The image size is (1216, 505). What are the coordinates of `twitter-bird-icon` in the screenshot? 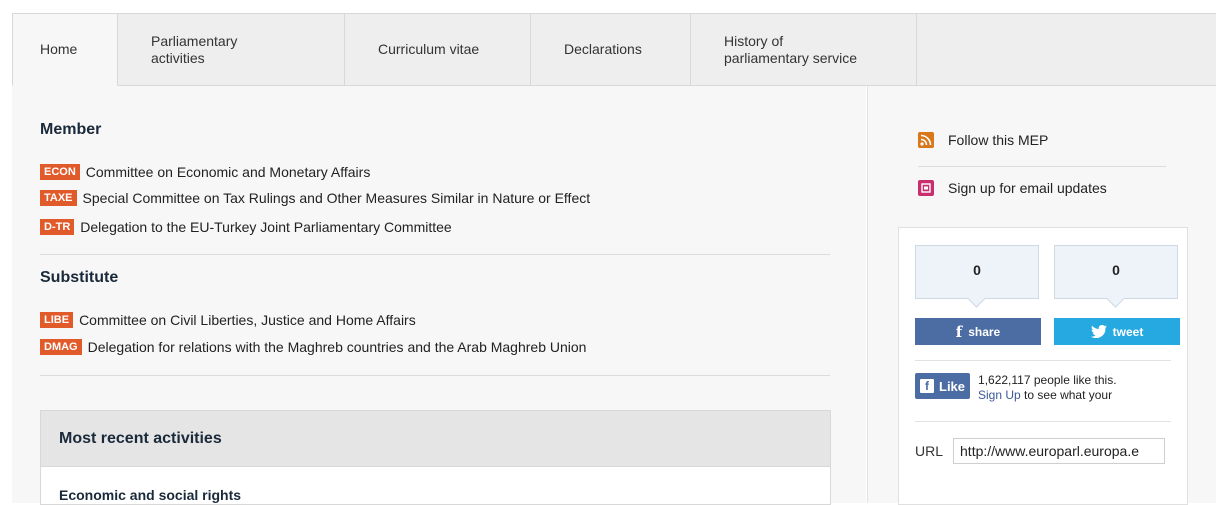 It's located at (1098, 331).